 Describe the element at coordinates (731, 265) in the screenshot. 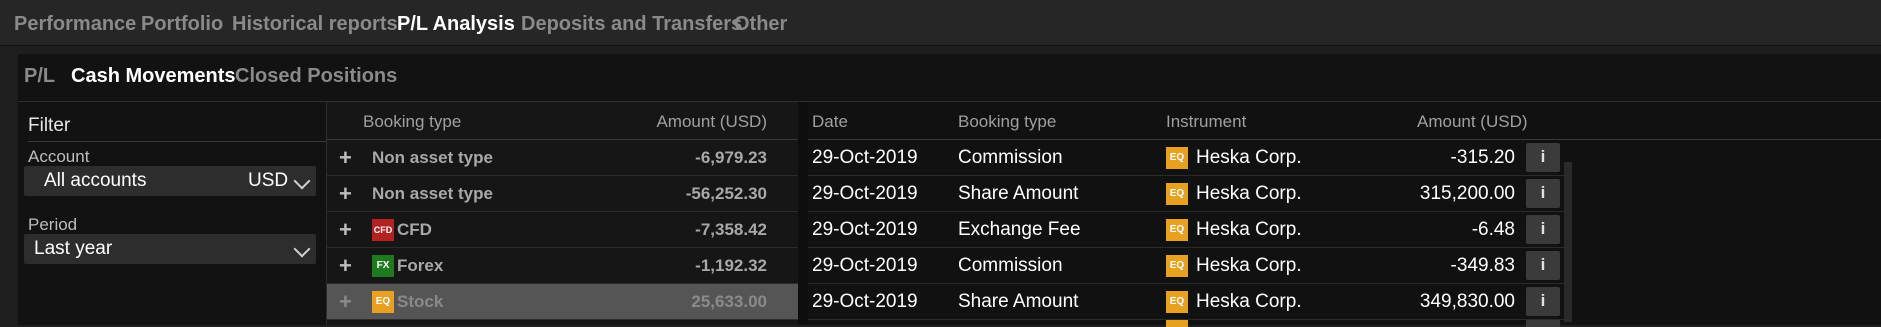

I see `booking-amount: -1,192.32` at that location.